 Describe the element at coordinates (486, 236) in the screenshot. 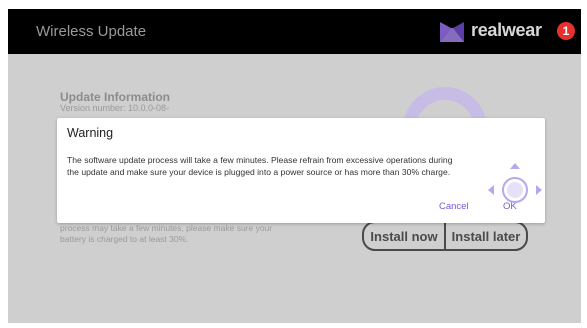

I see `install-later-button: Install later` at that location.